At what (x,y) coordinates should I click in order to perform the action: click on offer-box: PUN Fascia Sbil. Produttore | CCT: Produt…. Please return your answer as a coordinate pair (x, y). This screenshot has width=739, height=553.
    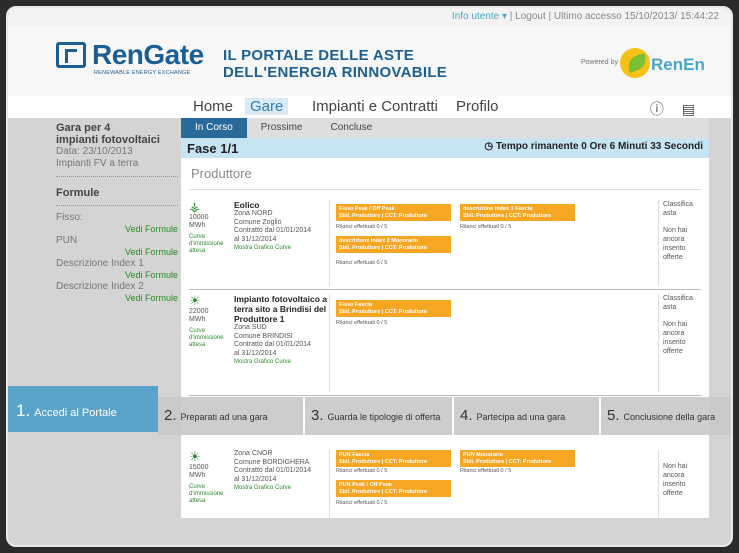
    Looking at the image, I should click on (393, 458).